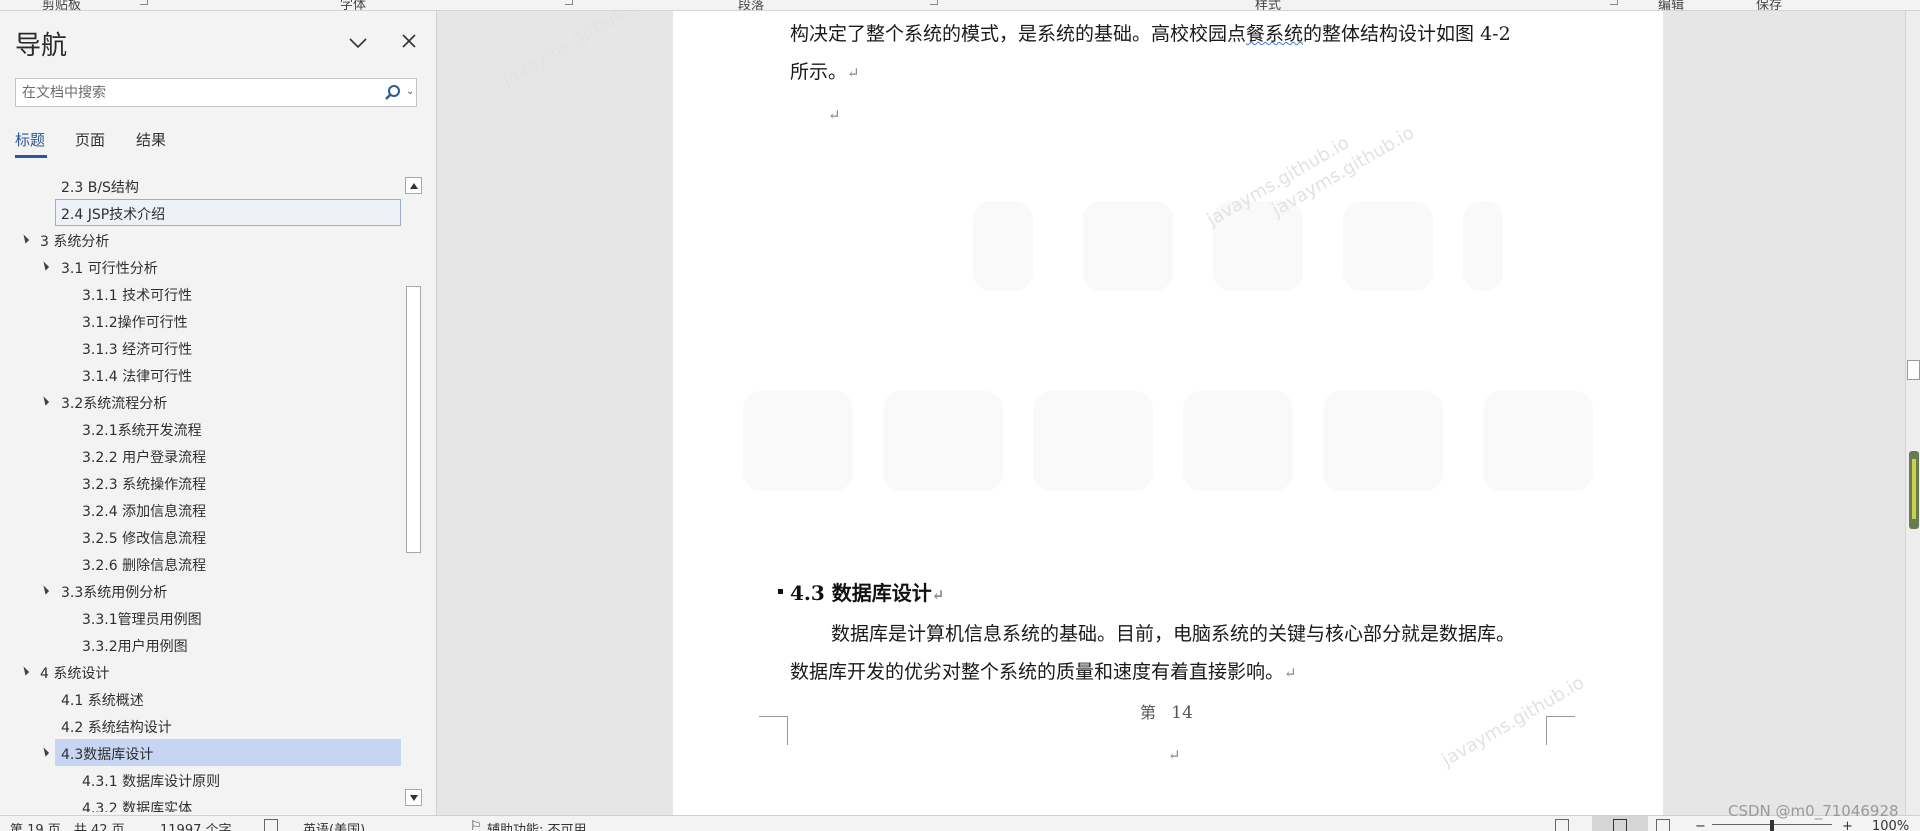  Describe the element at coordinates (1912, 413) in the screenshot. I see `document-scrollbar` at that location.